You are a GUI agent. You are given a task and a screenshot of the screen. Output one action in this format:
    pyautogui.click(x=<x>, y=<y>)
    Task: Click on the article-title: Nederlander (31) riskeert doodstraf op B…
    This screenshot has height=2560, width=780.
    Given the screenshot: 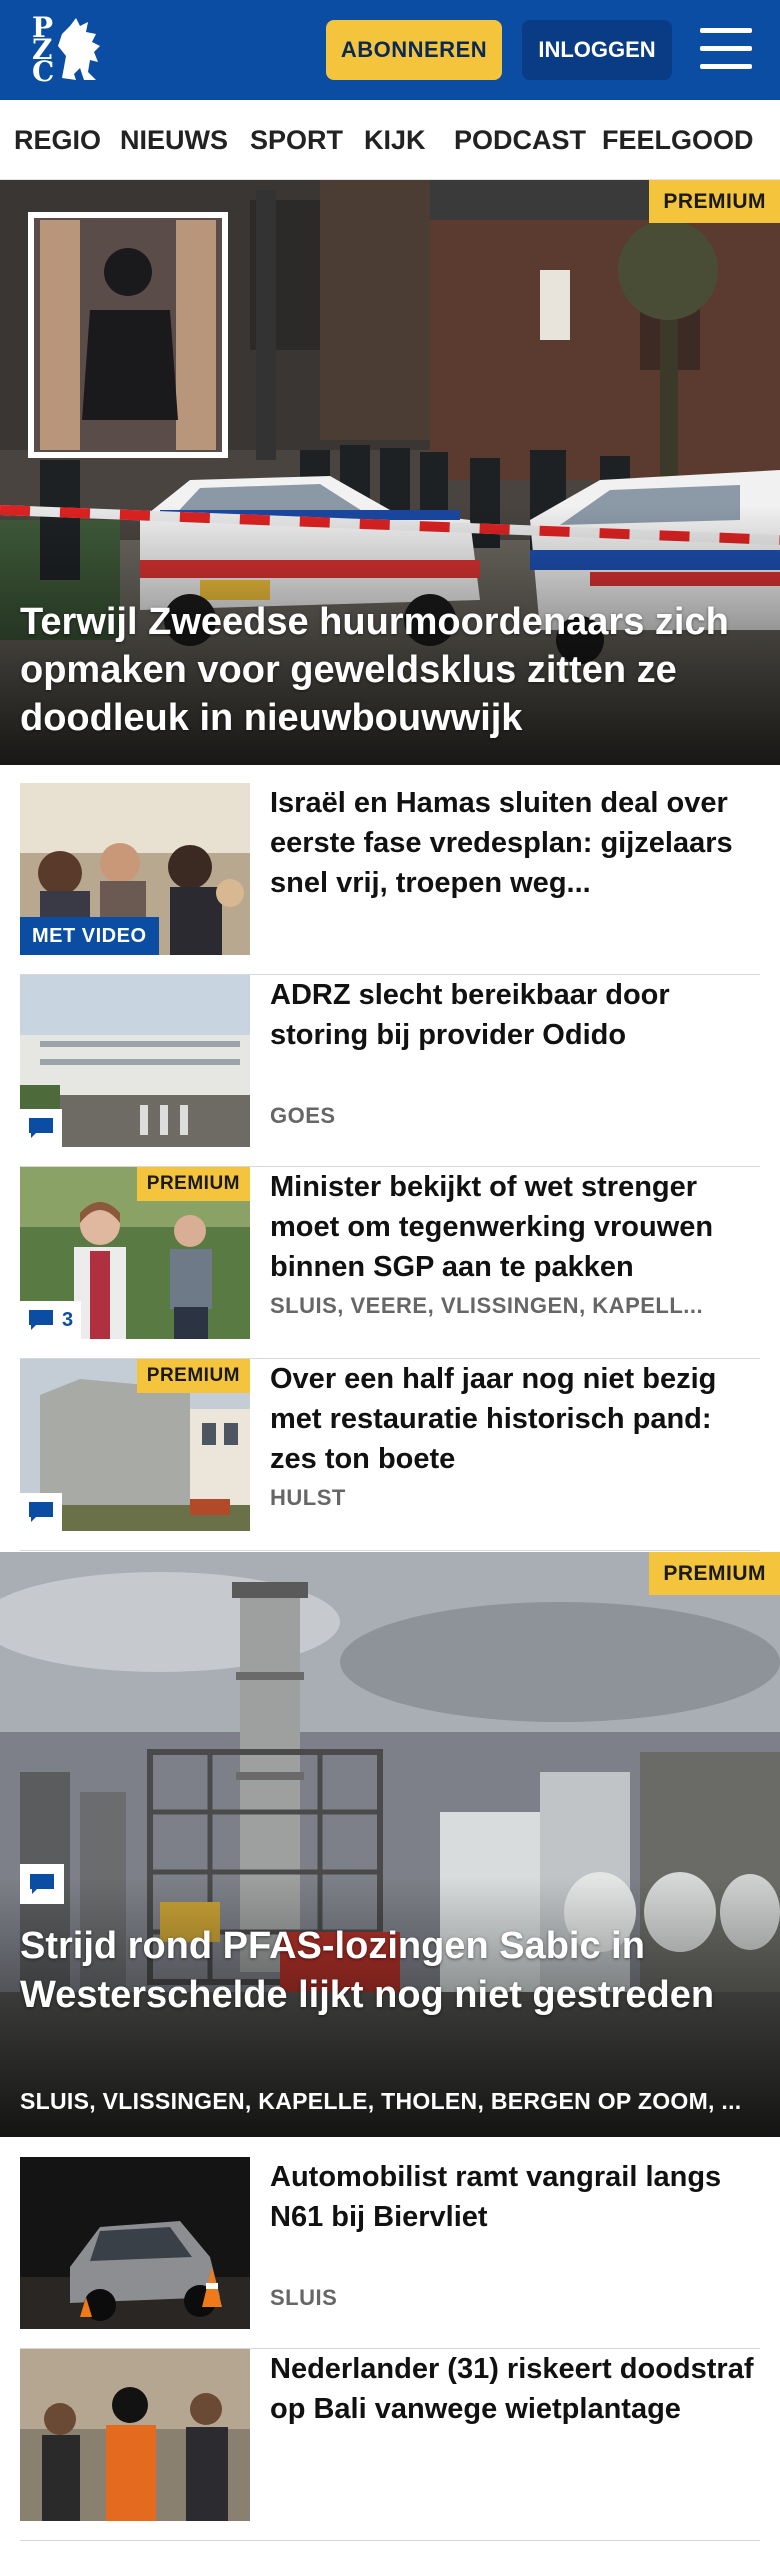 What is the action you would take?
    pyautogui.click(x=515, y=2389)
    